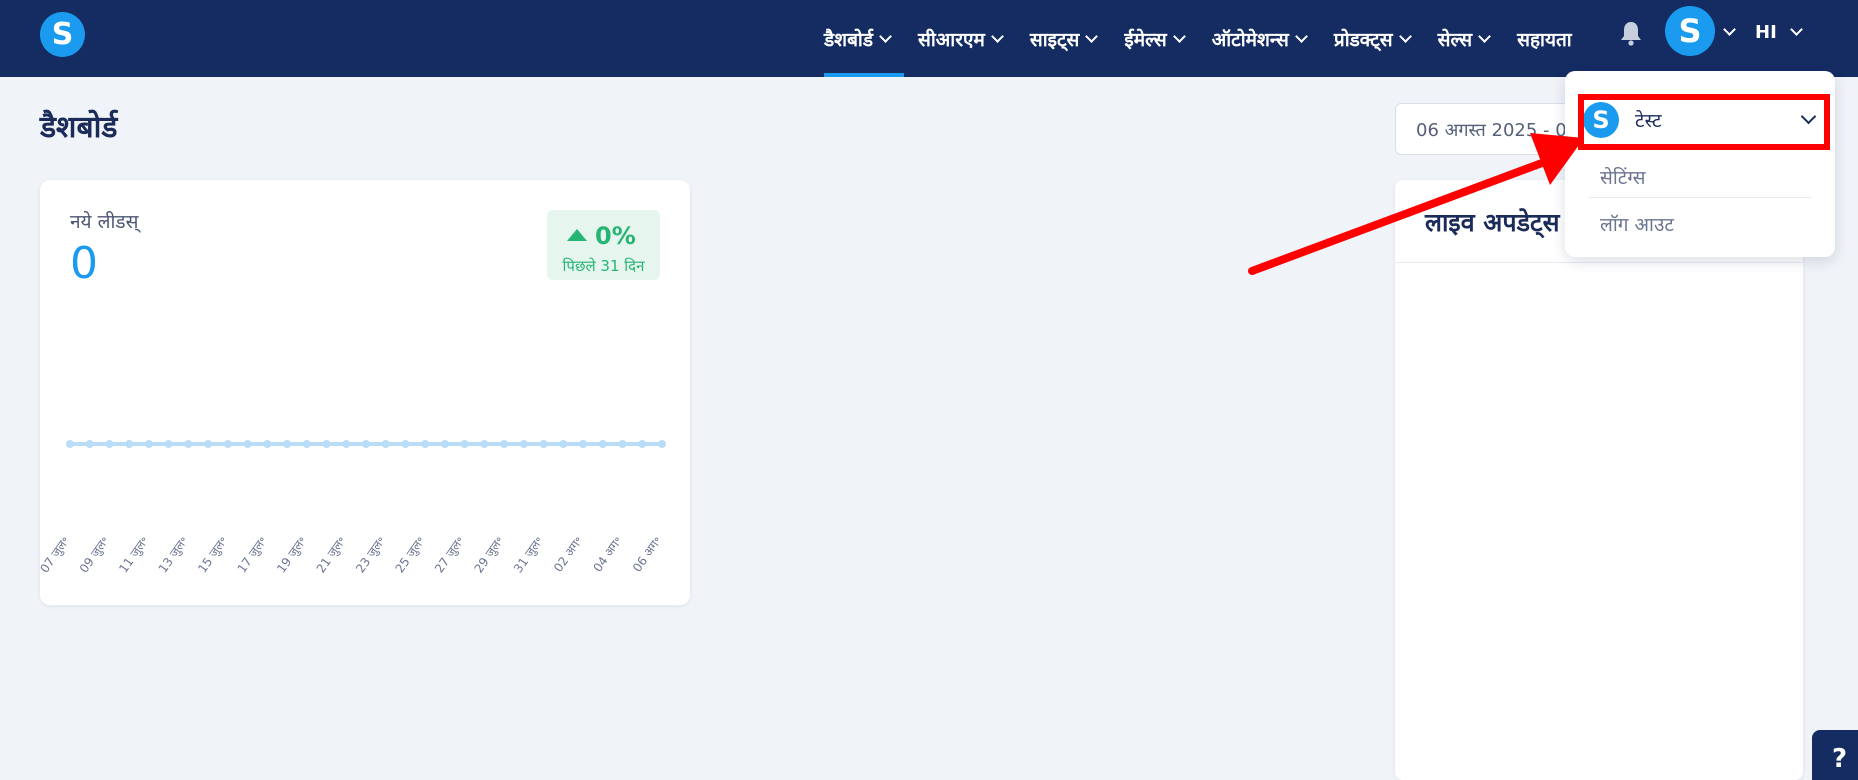 This screenshot has height=780, width=1858. Describe the element at coordinates (1835, 755) in the screenshot. I see `help-button: ?` at that location.